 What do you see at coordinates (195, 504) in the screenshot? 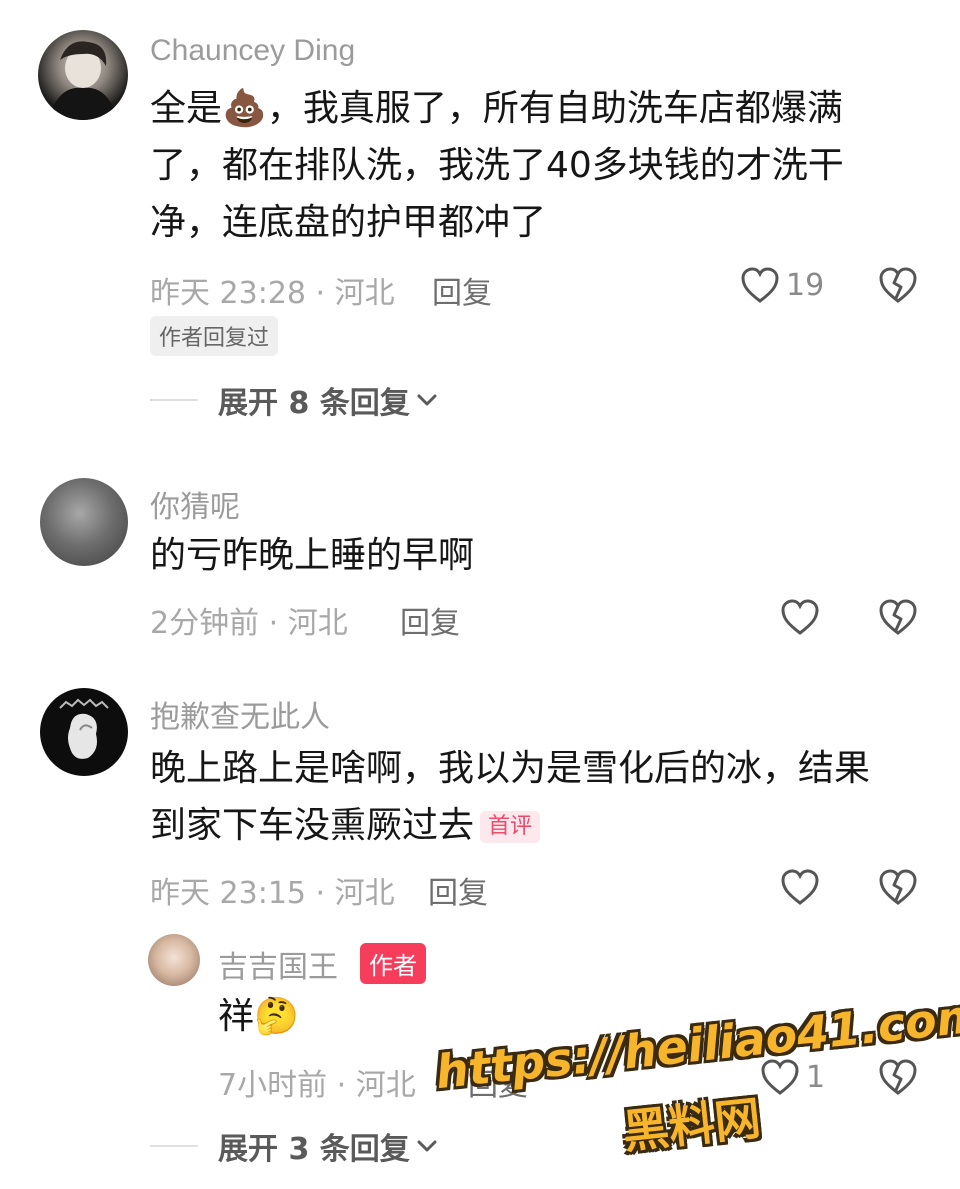
I see `username: 你猜呢` at bounding box center [195, 504].